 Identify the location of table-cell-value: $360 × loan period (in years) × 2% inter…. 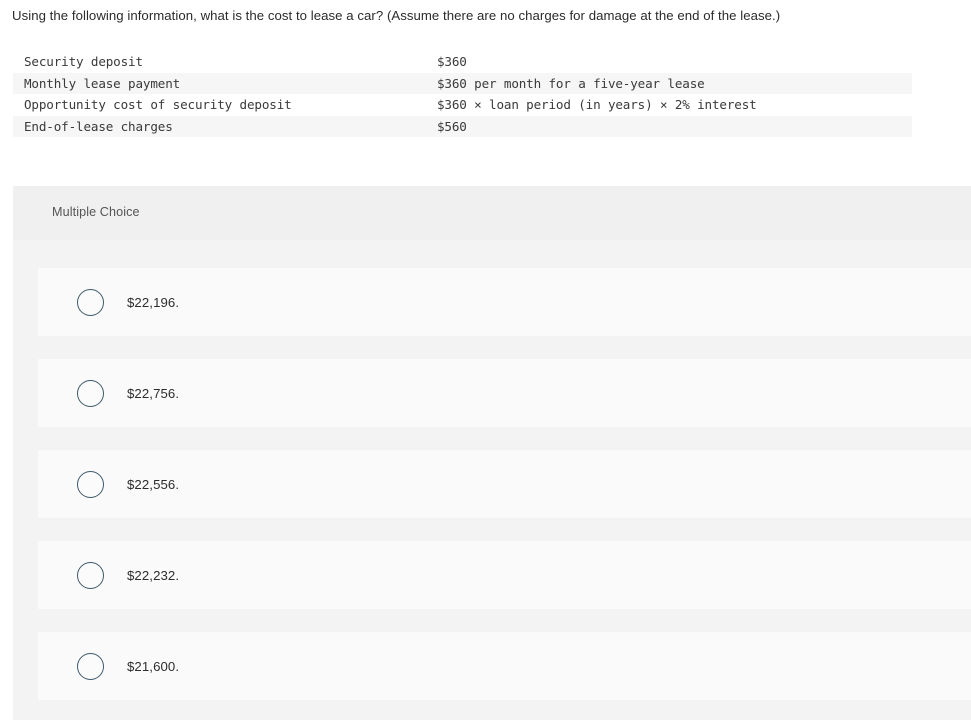
(597, 105).